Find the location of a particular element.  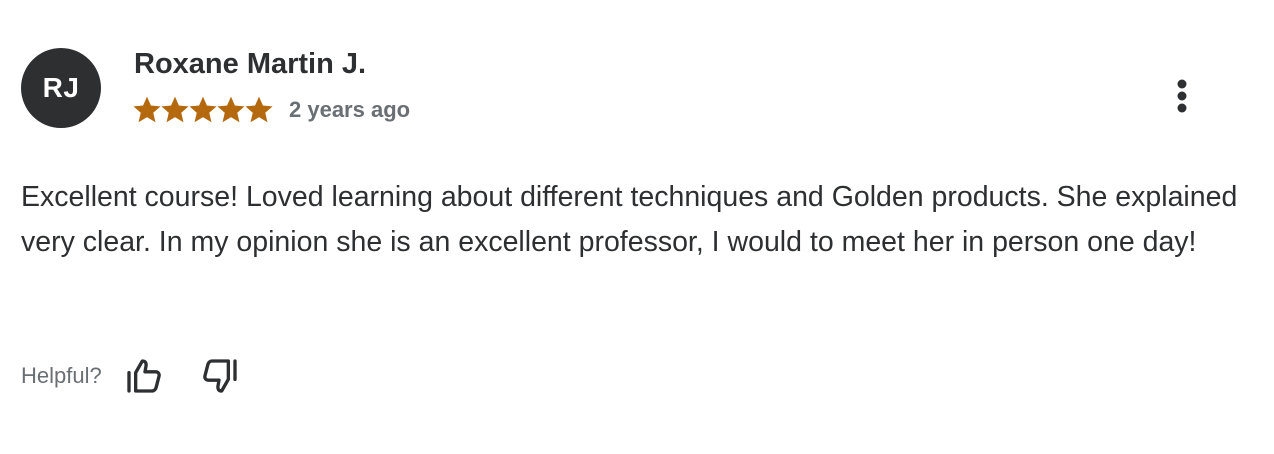

avatar: RJ is located at coordinates (61, 88).